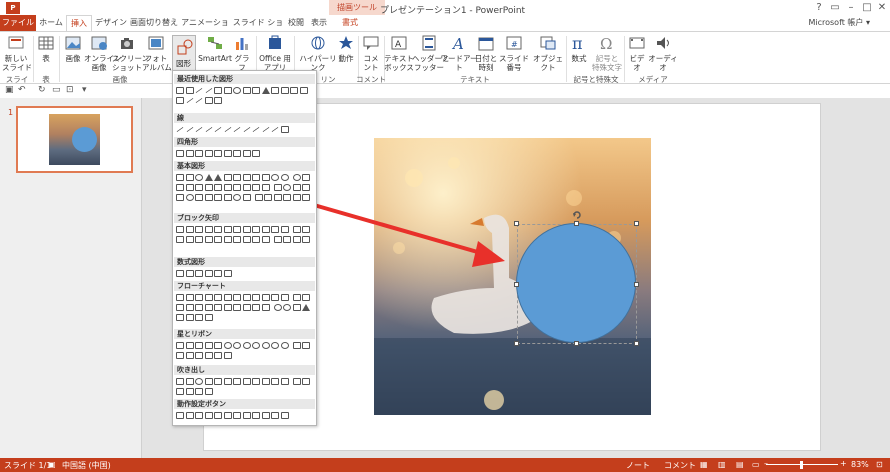 The height and width of the screenshot is (472, 890). Describe the element at coordinates (740, 464) in the screenshot. I see `reading-view-icon: ▤` at that location.